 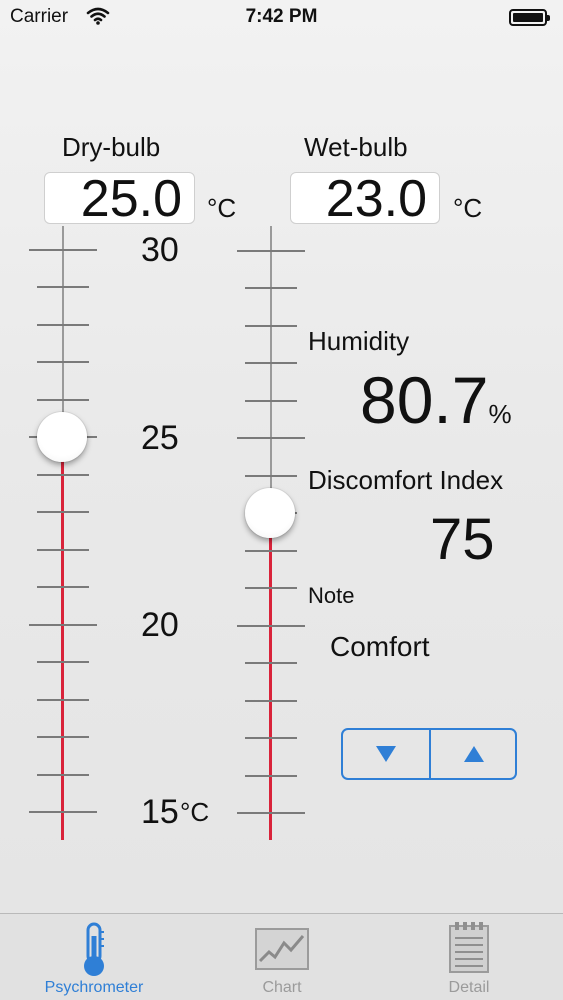 What do you see at coordinates (529, 17) in the screenshot?
I see `battery-icon` at bounding box center [529, 17].